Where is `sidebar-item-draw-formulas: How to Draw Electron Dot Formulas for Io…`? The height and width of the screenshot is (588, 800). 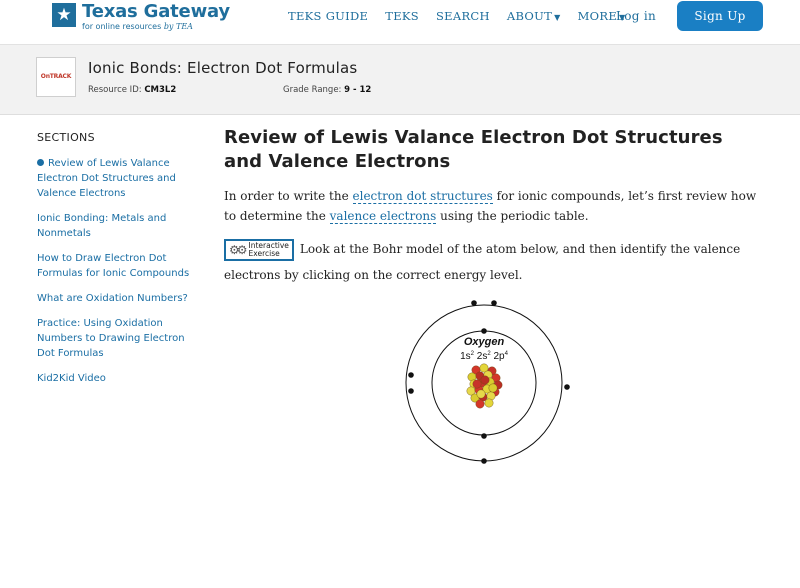 sidebar-item-draw-formulas: How to Draw Electron Dot Formulas for Io… is located at coordinates (119, 266).